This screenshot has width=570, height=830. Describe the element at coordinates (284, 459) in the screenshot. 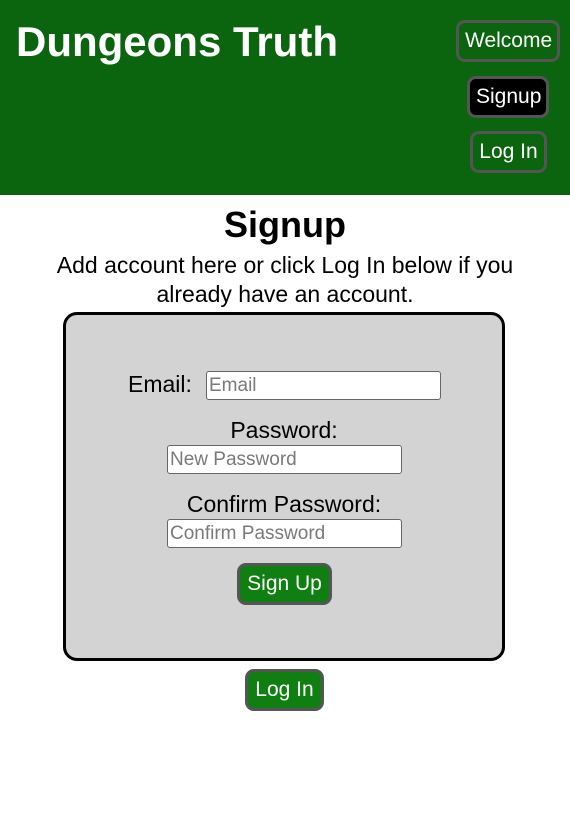

I see `password-field` at that location.